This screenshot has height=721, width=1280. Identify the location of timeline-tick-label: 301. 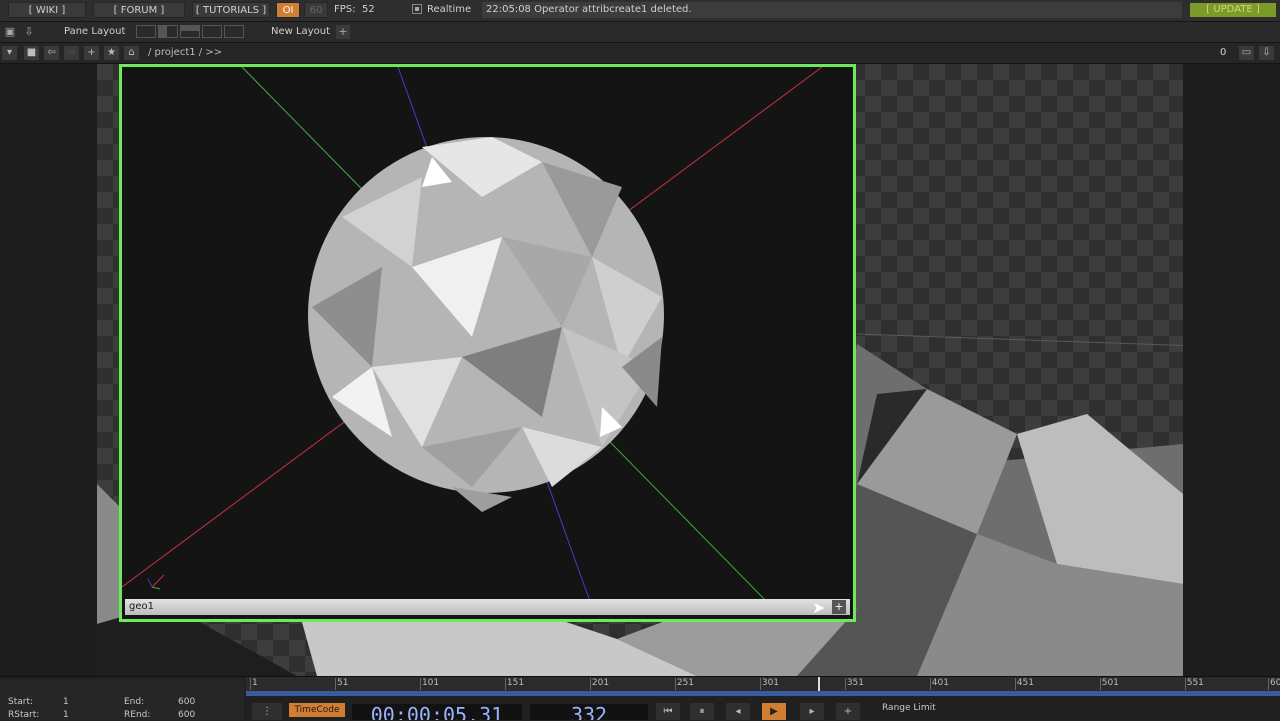
(770, 683).